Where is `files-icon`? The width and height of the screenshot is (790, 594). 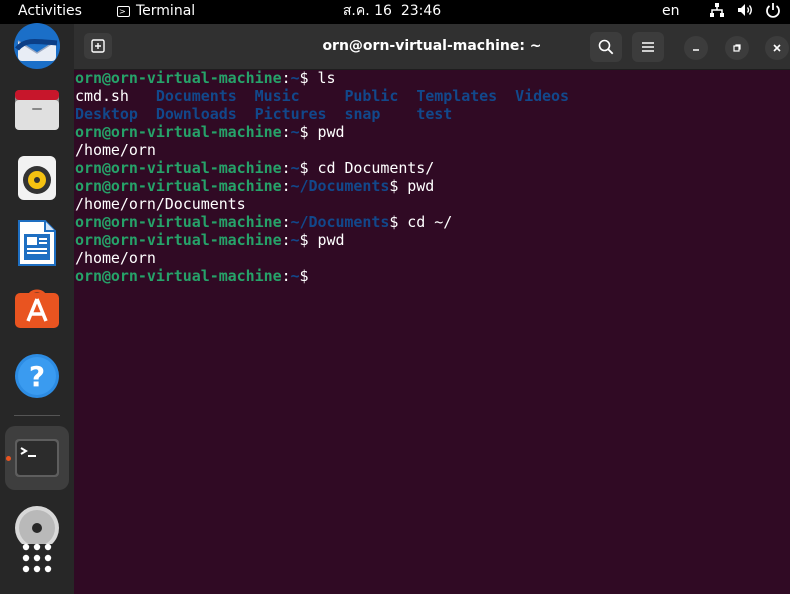
files-icon is located at coordinates (37, 110).